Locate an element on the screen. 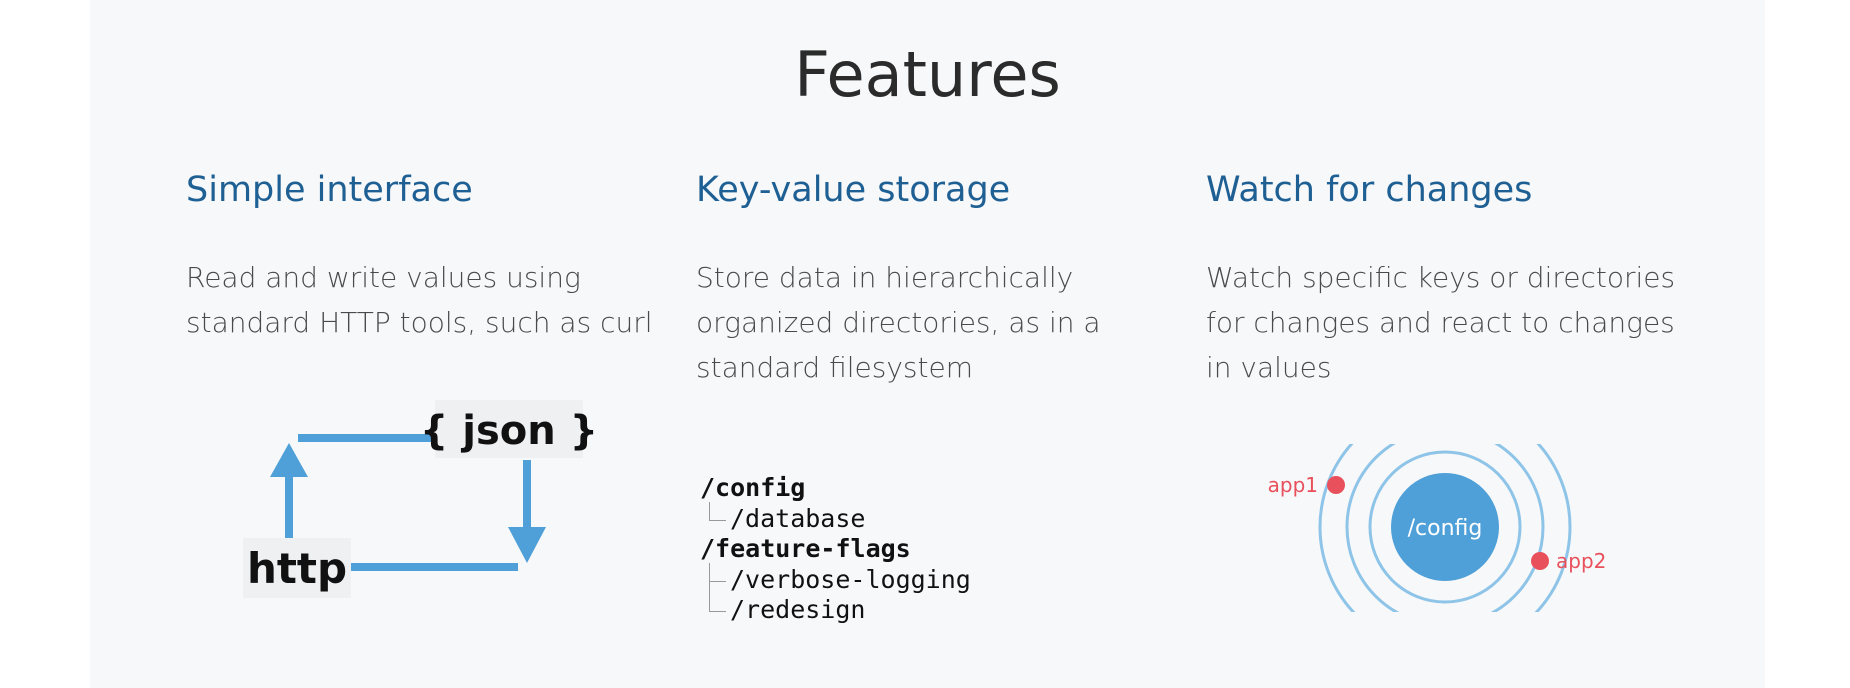  http-label: http is located at coordinates (297, 568).